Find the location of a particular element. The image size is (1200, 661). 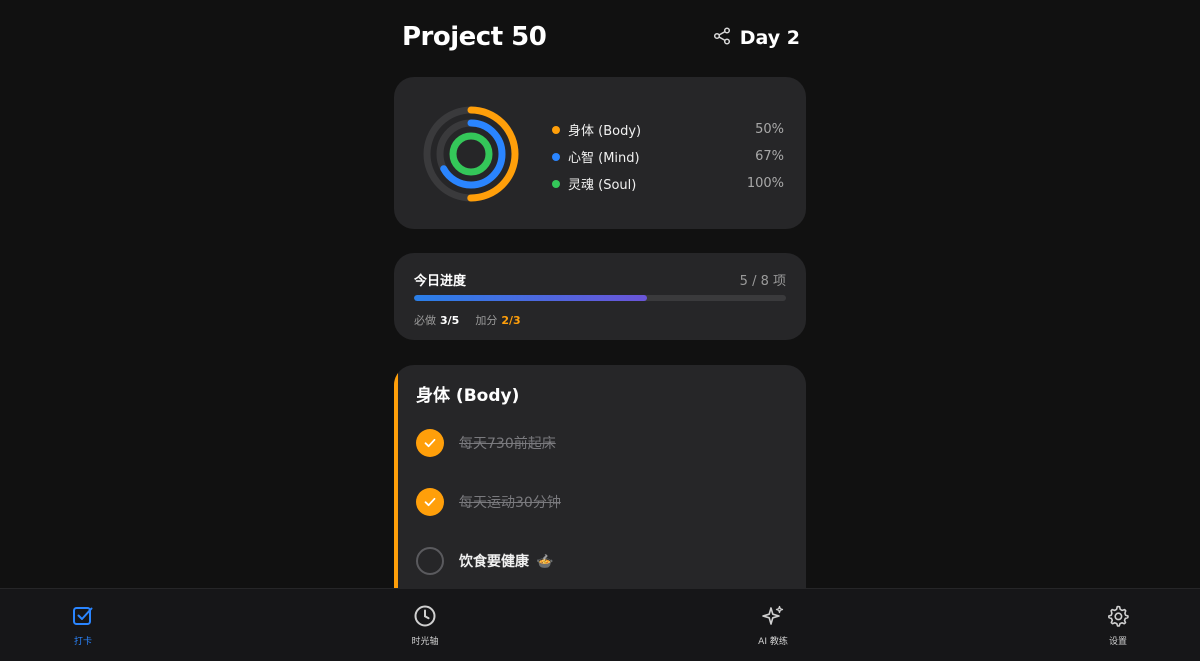

clock-icon is located at coordinates (425, 616).